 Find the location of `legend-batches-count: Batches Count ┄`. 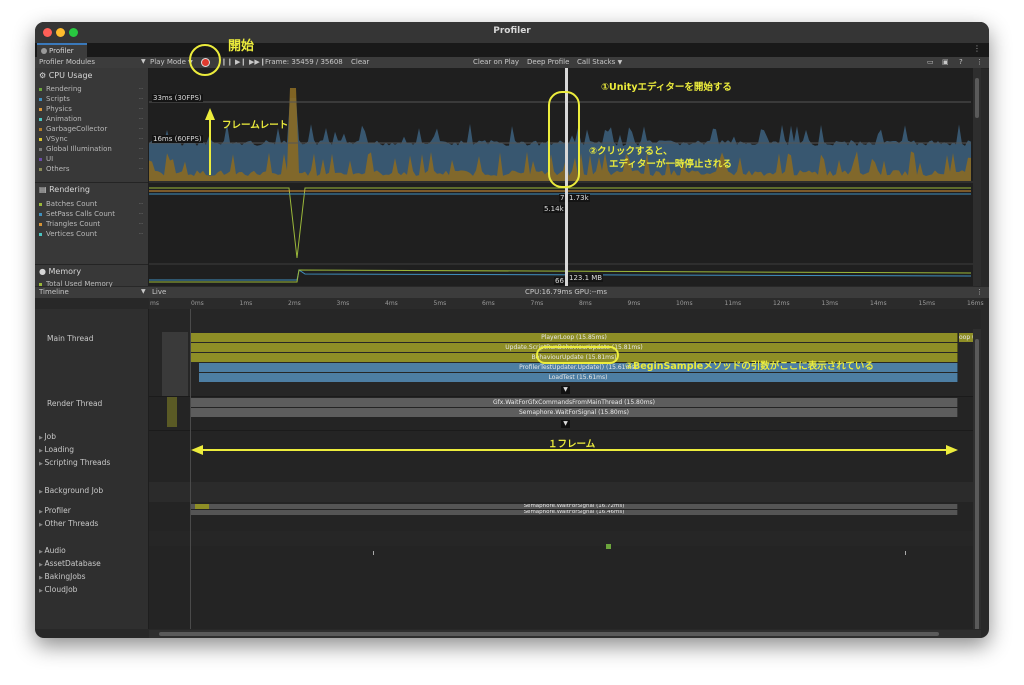

legend-batches-count: Batches Count ┄ is located at coordinates (91, 204).